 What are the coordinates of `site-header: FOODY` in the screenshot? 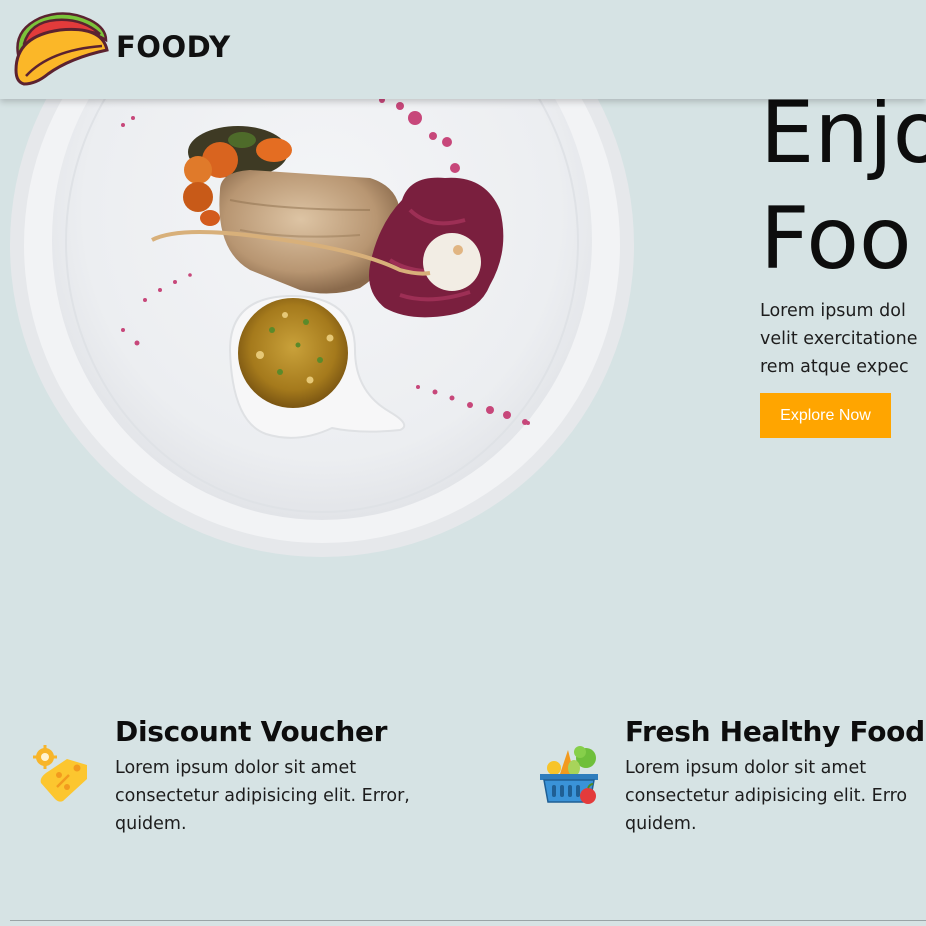 It's located at (463, 49).